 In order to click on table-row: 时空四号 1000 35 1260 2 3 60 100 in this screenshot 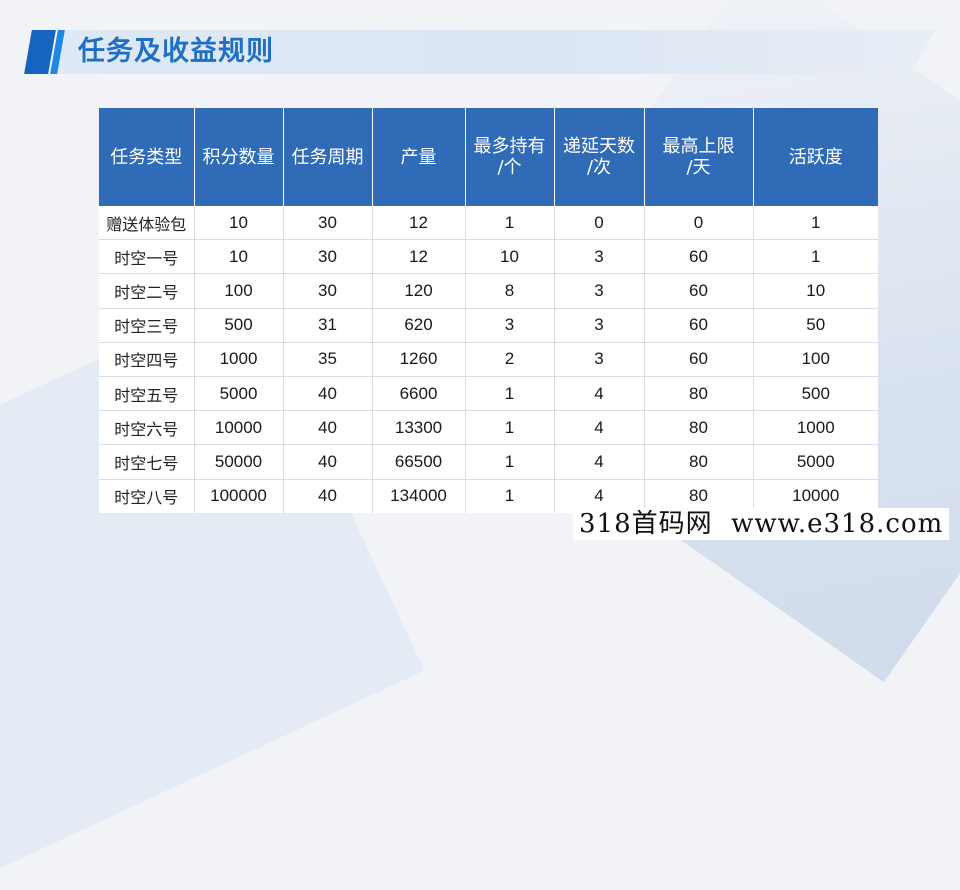, I will do `click(488, 359)`.